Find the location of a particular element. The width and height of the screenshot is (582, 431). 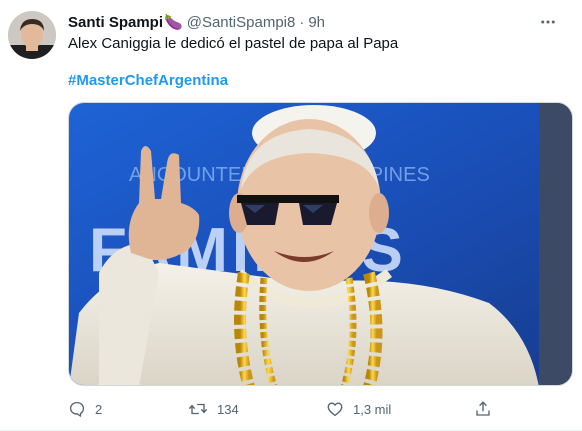

reply-icon is located at coordinates (77, 409).